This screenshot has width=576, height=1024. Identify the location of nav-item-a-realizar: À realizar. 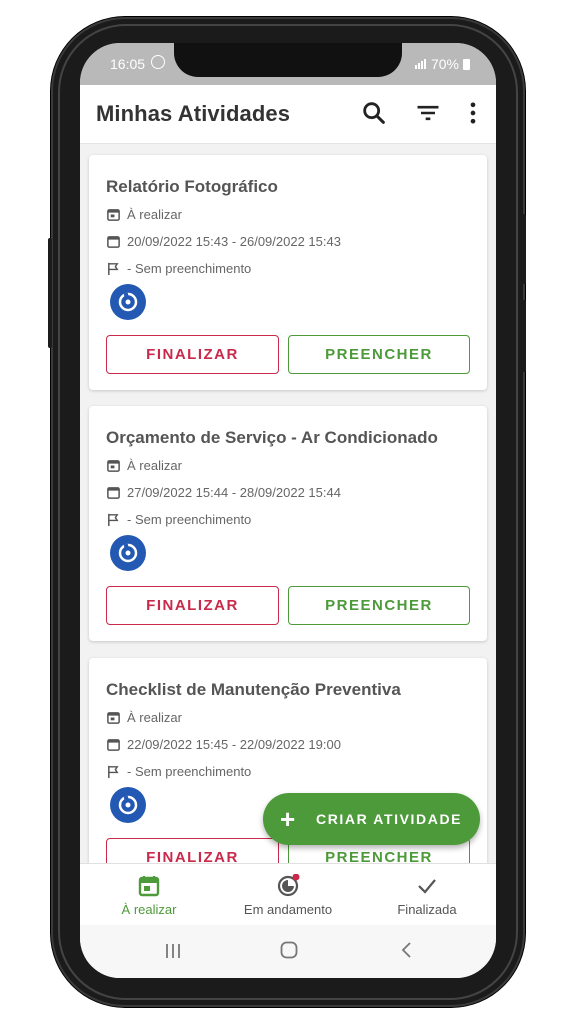
(149, 895).